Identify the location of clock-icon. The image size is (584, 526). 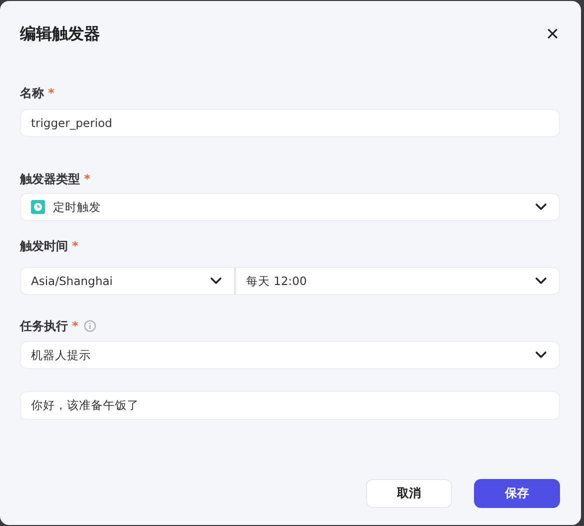
(38, 207).